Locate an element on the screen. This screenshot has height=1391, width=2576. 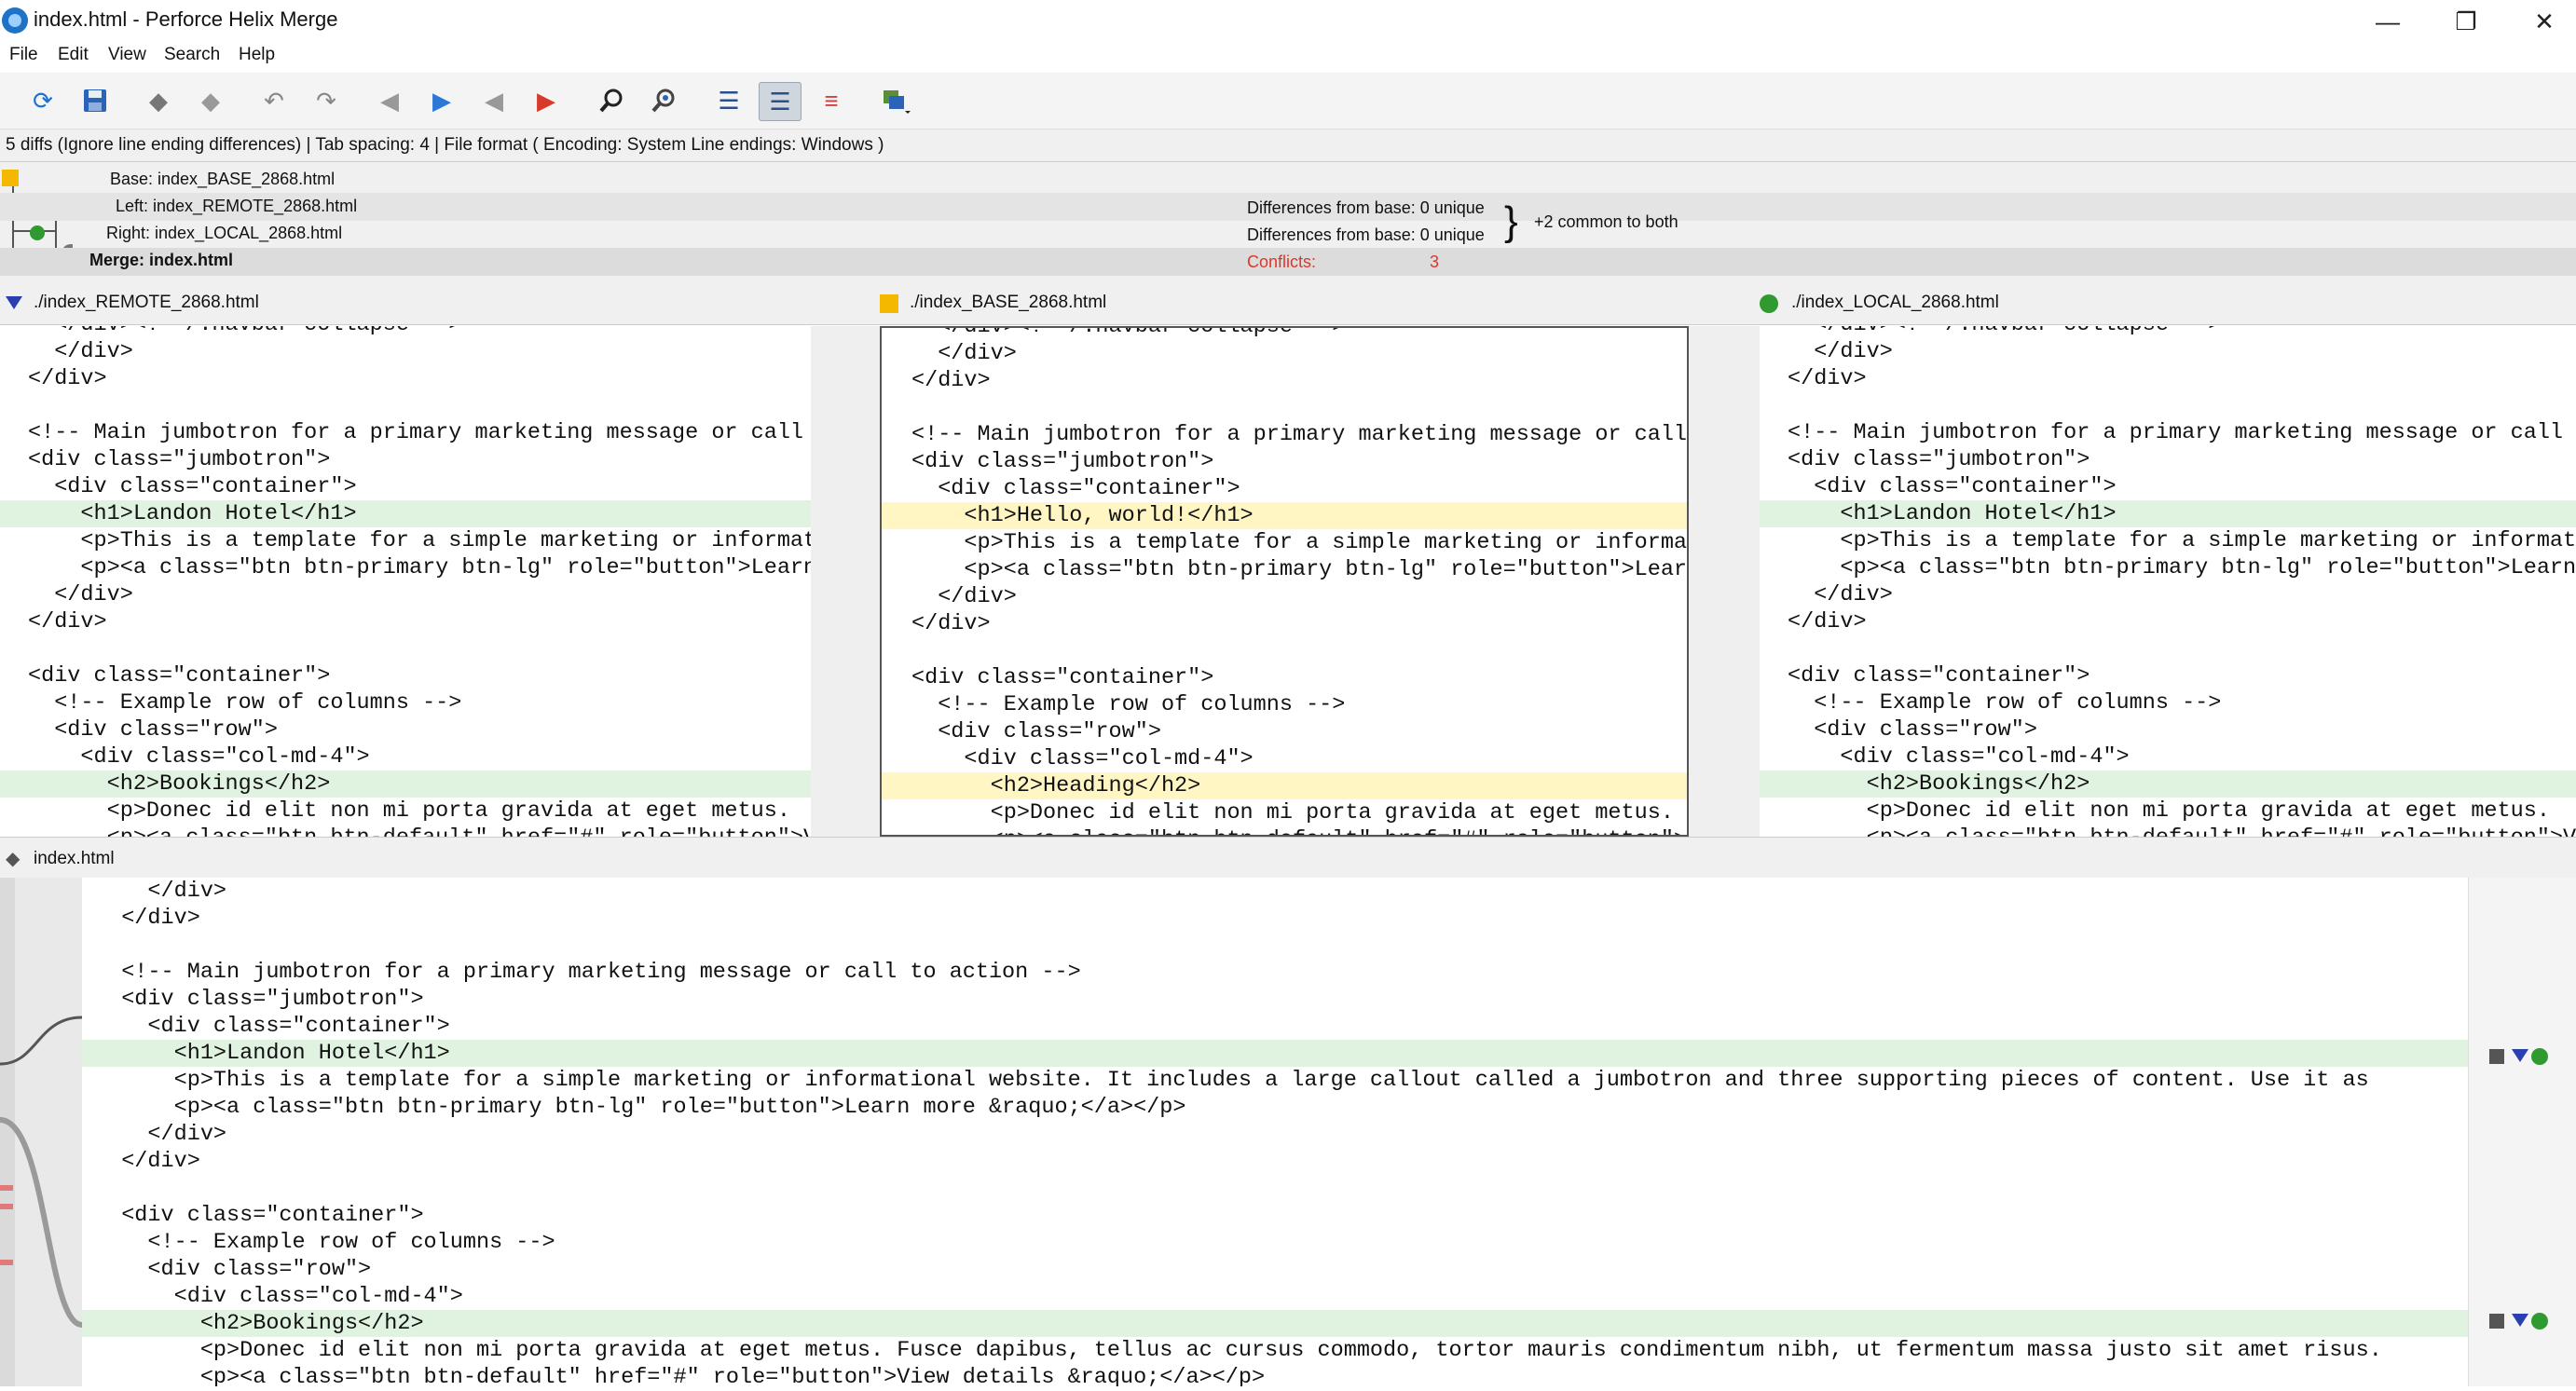
undo-icon: ↶ is located at coordinates (274, 100).